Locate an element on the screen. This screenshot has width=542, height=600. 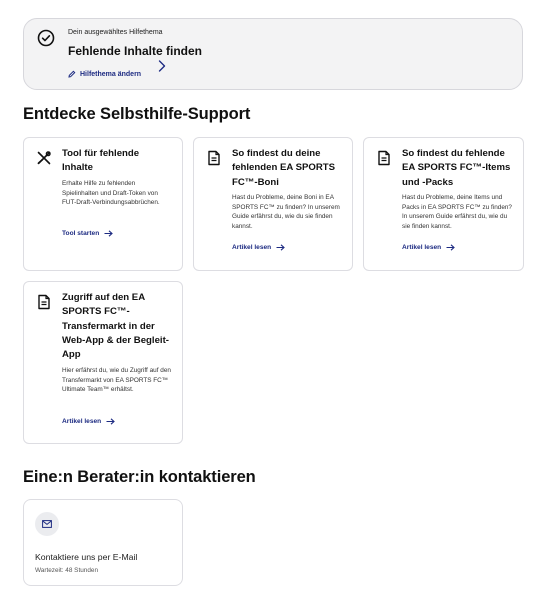
change-topic-label: Hilfethema ändern is located at coordinates (111, 74).